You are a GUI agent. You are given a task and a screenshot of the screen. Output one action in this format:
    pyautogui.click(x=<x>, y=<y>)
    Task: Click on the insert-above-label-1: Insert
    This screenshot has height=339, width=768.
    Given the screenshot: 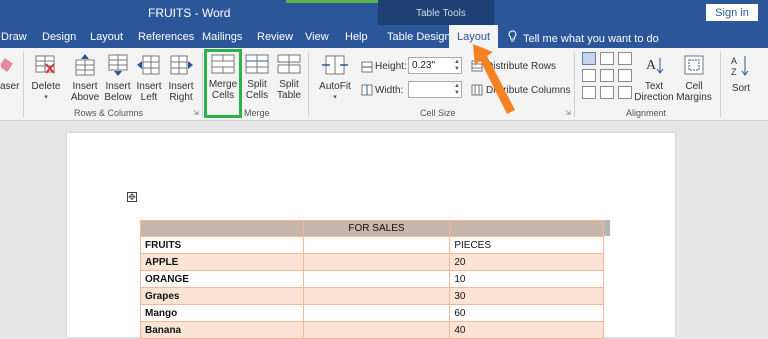 What is the action you would take?
    pyautogui.click(x=85, y=86)
    